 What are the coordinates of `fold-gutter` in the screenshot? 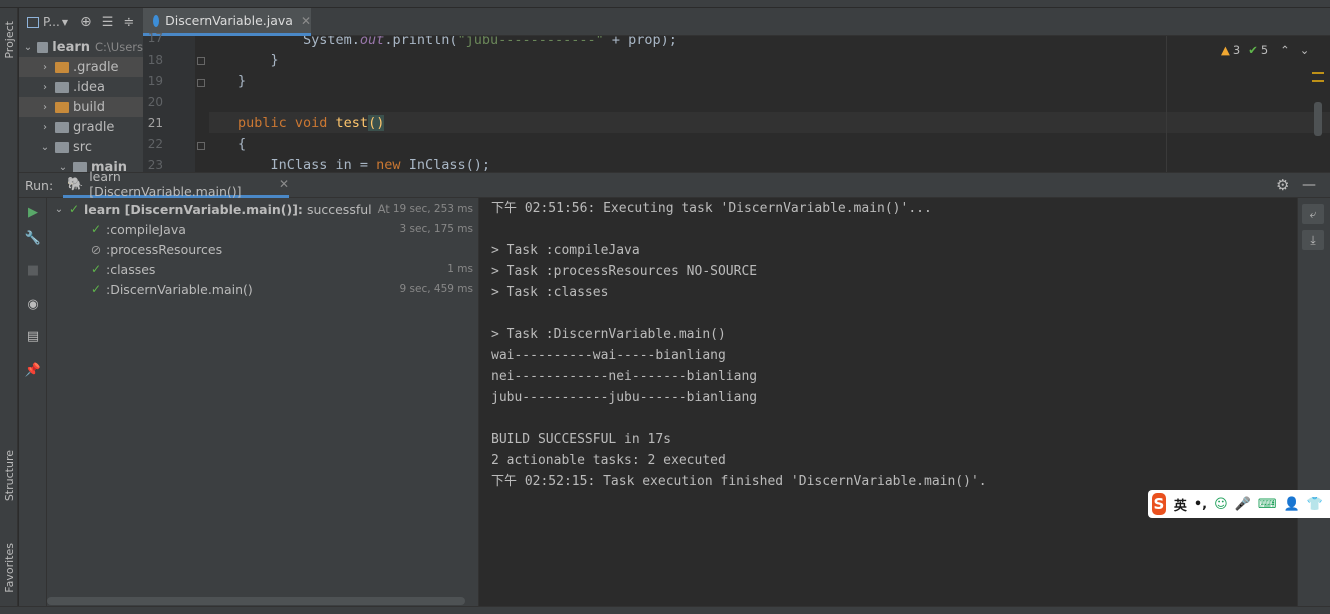 It's located at (202, 104).